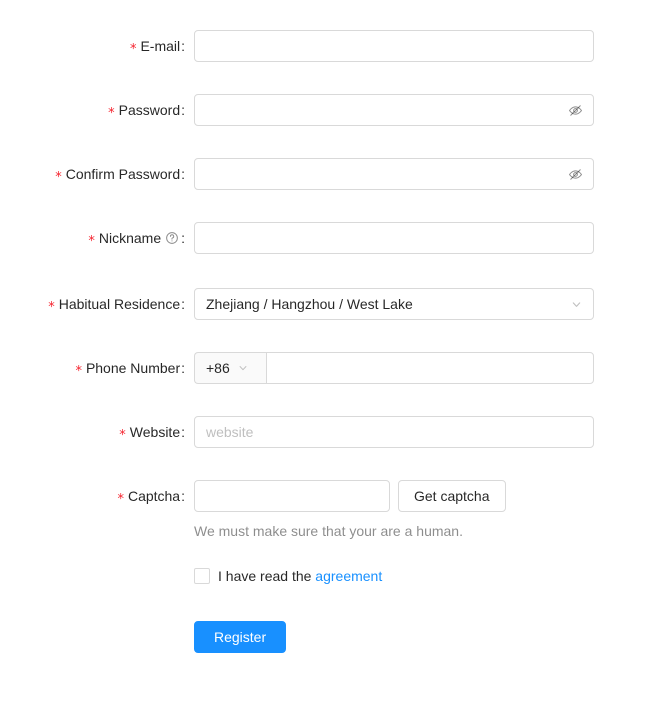  What do you see at coordinates (417, 637) in the screenshot?
I see `control-submit: Register` at bounding box center [417, 637].